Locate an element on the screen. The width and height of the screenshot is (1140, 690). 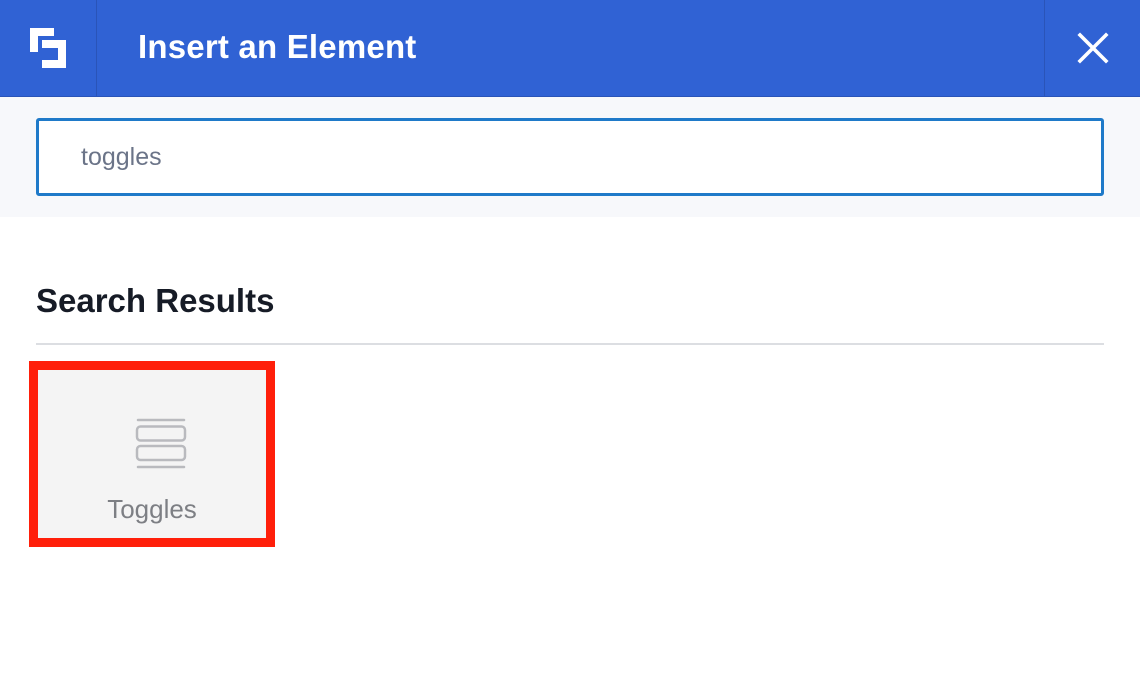
search-input is located at coordinates (570, 157).